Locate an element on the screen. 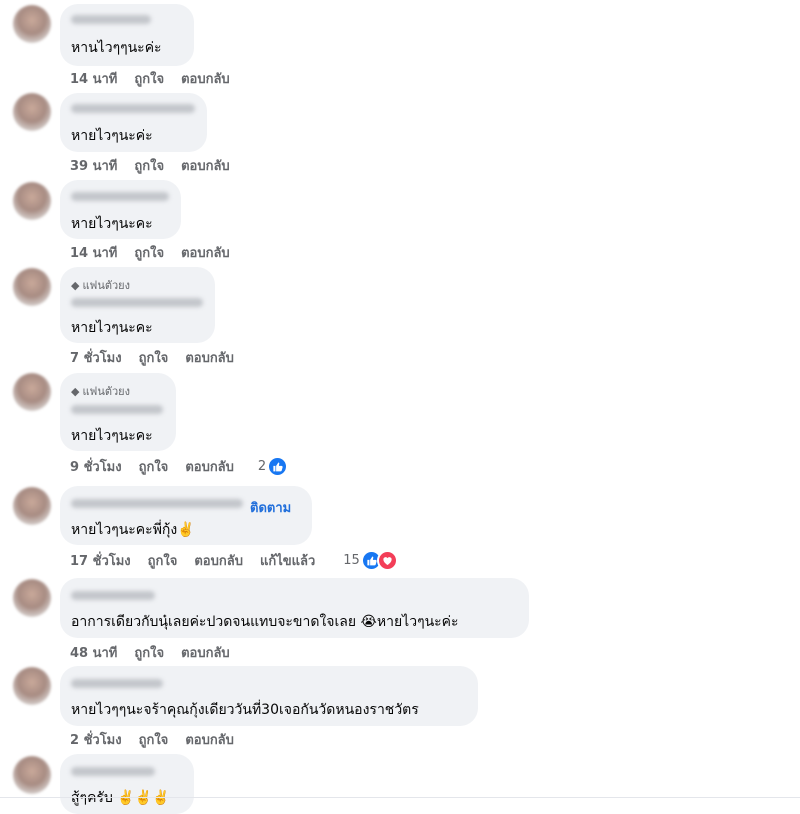 The height and width of the screenshot is (814, 800). comment-actions: 7 ชั่วโมง ถูกใจ ตอบกลับ is located at coordinates (160, 357).